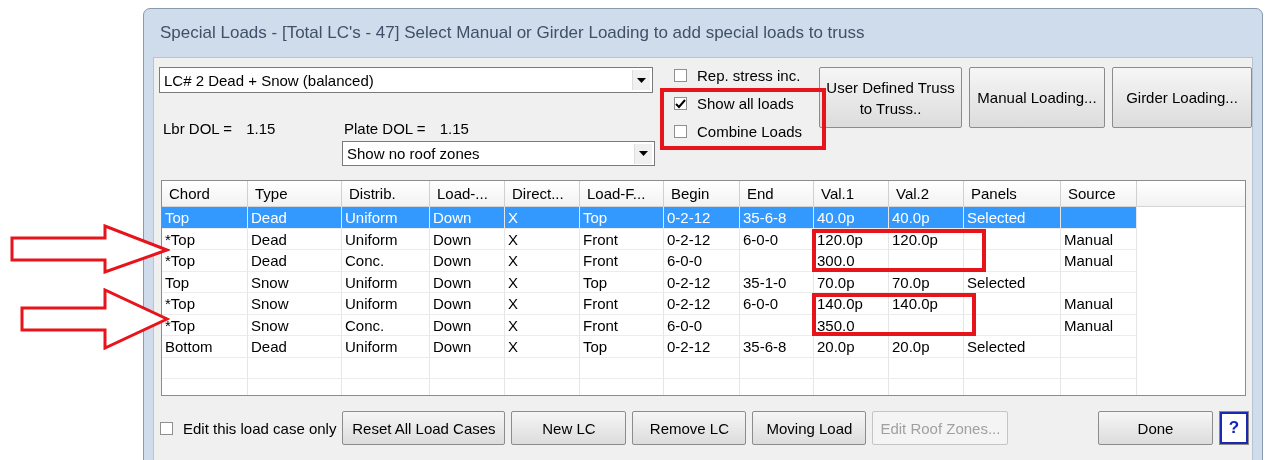  I want to click on checkbox-label: Combine Loads, so click(750, 131).